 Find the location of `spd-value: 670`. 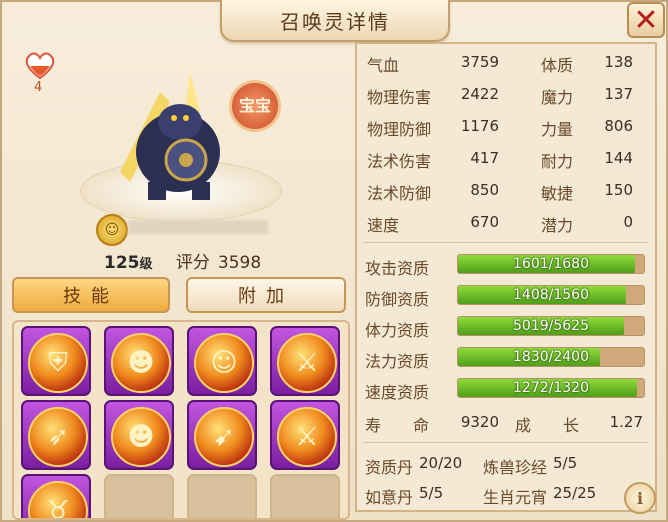

spd-value: 670 is located at coordinates (484, 222).